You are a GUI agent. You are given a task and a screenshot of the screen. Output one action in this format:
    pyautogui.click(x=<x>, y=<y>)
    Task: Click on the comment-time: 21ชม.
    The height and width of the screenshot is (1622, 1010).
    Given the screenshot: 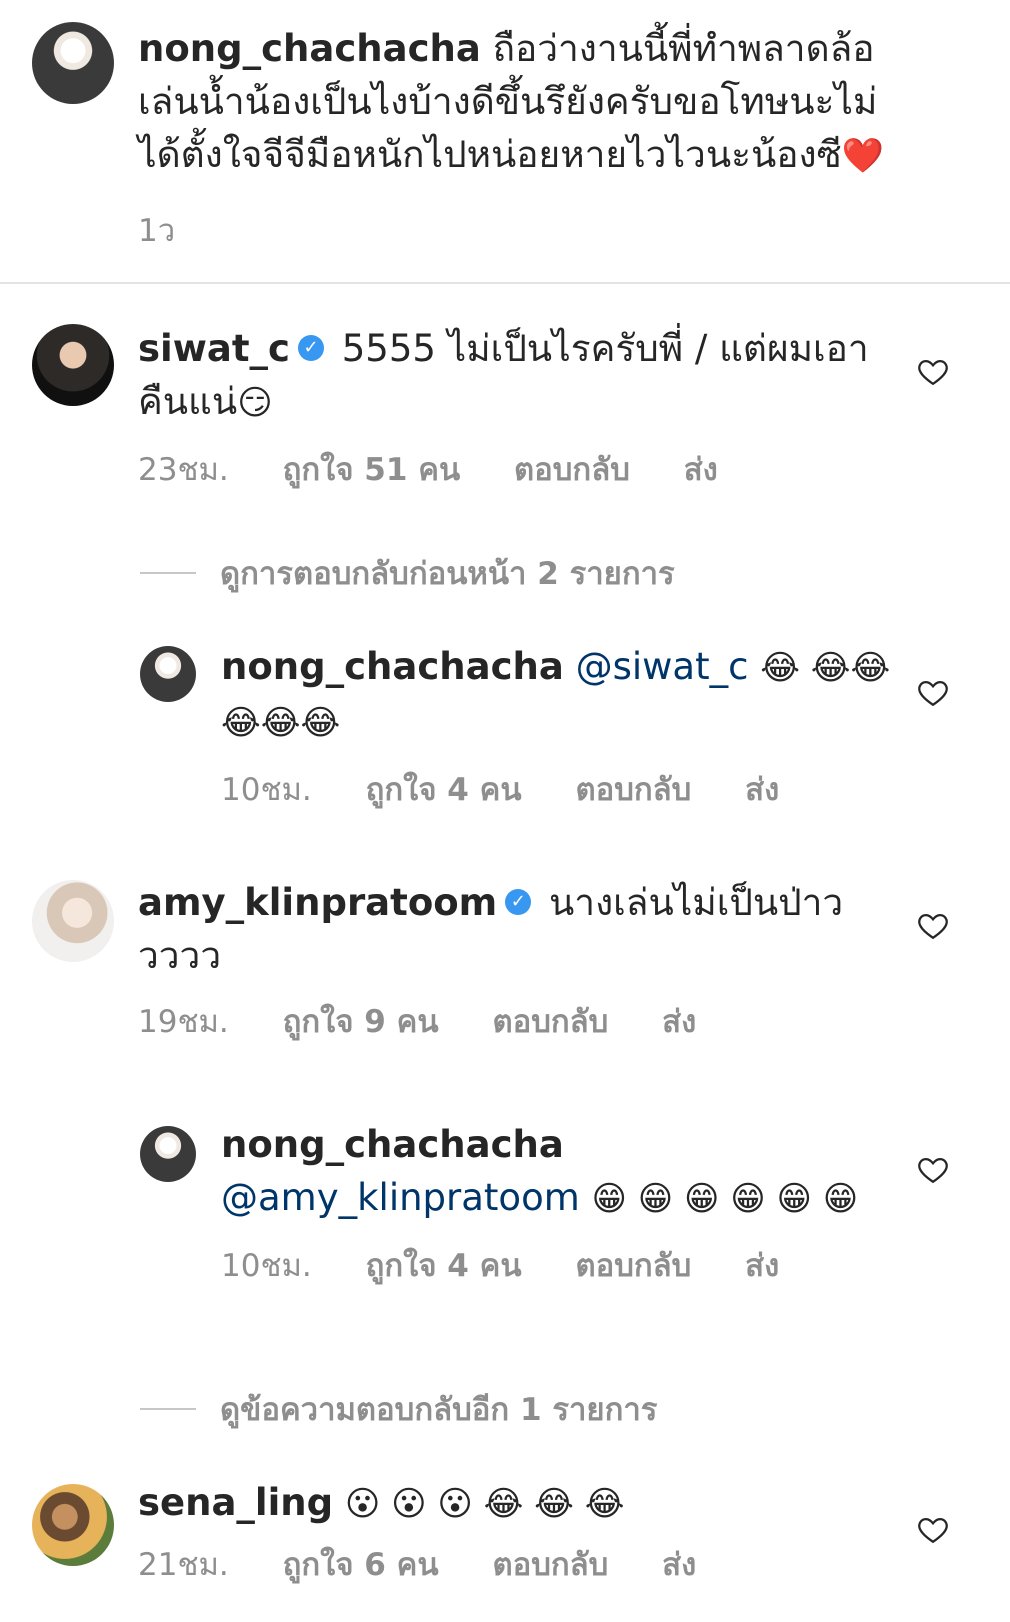 What is the action you would take?
    pyautogui.click(x=183, y=1565)
    